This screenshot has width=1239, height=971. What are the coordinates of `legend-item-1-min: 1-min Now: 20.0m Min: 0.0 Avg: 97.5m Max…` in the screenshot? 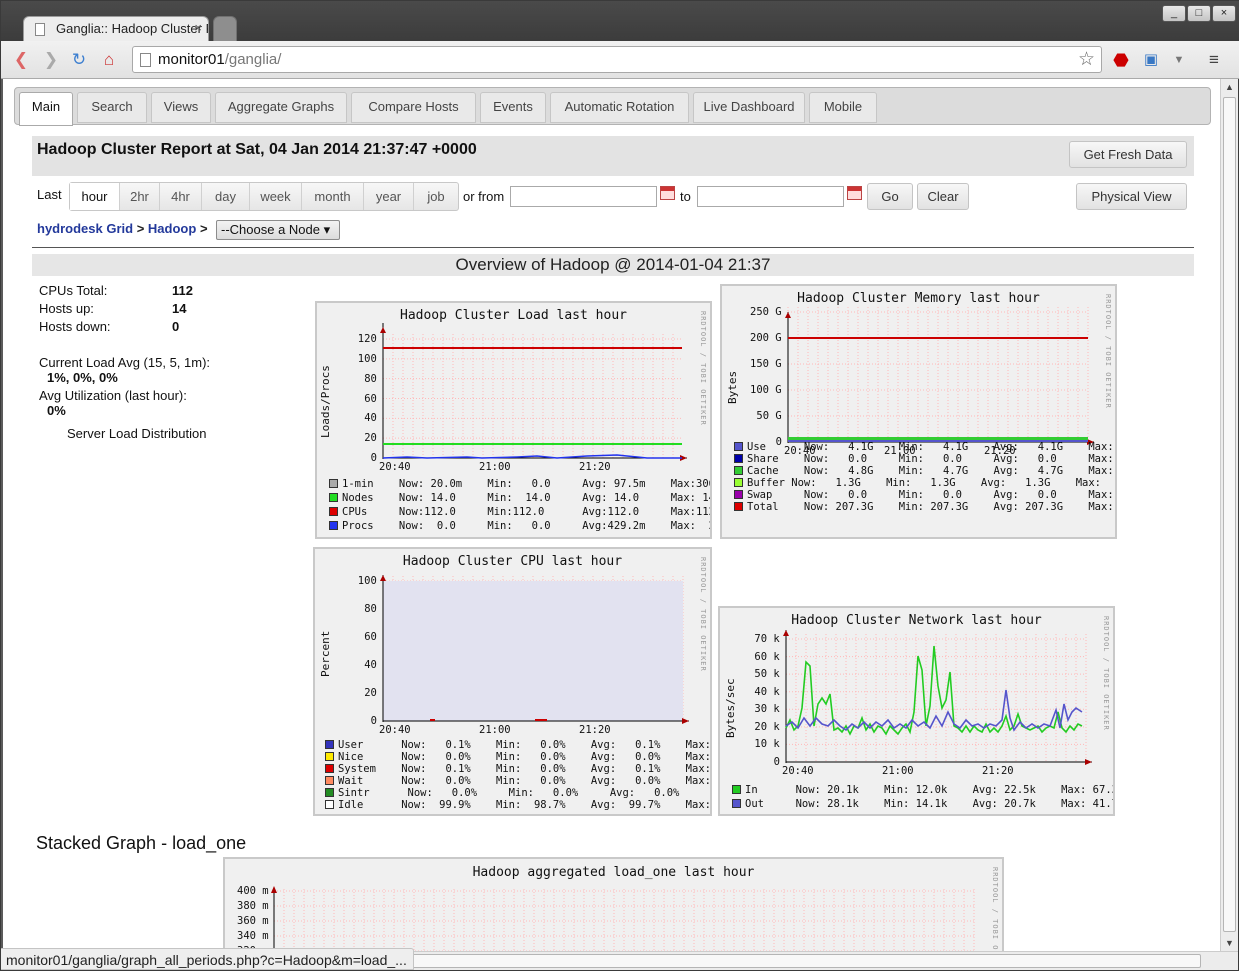 It's located at (519, 484).